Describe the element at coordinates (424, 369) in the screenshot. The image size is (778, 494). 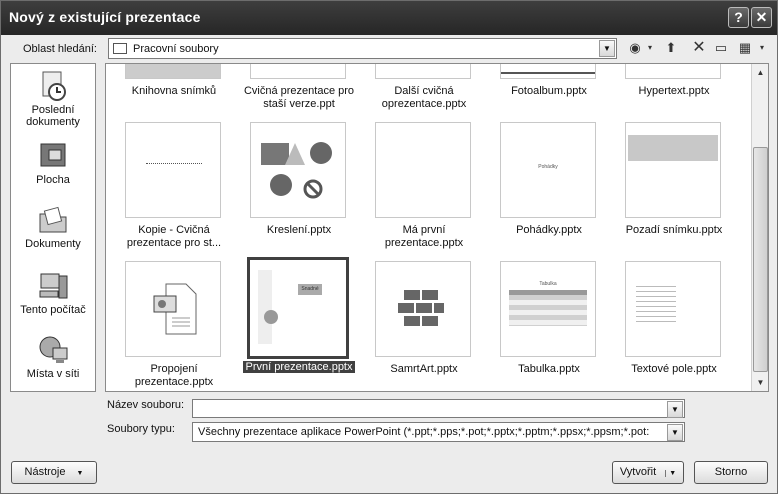
I see `file-name: SamrtArt.pptx` at that location.